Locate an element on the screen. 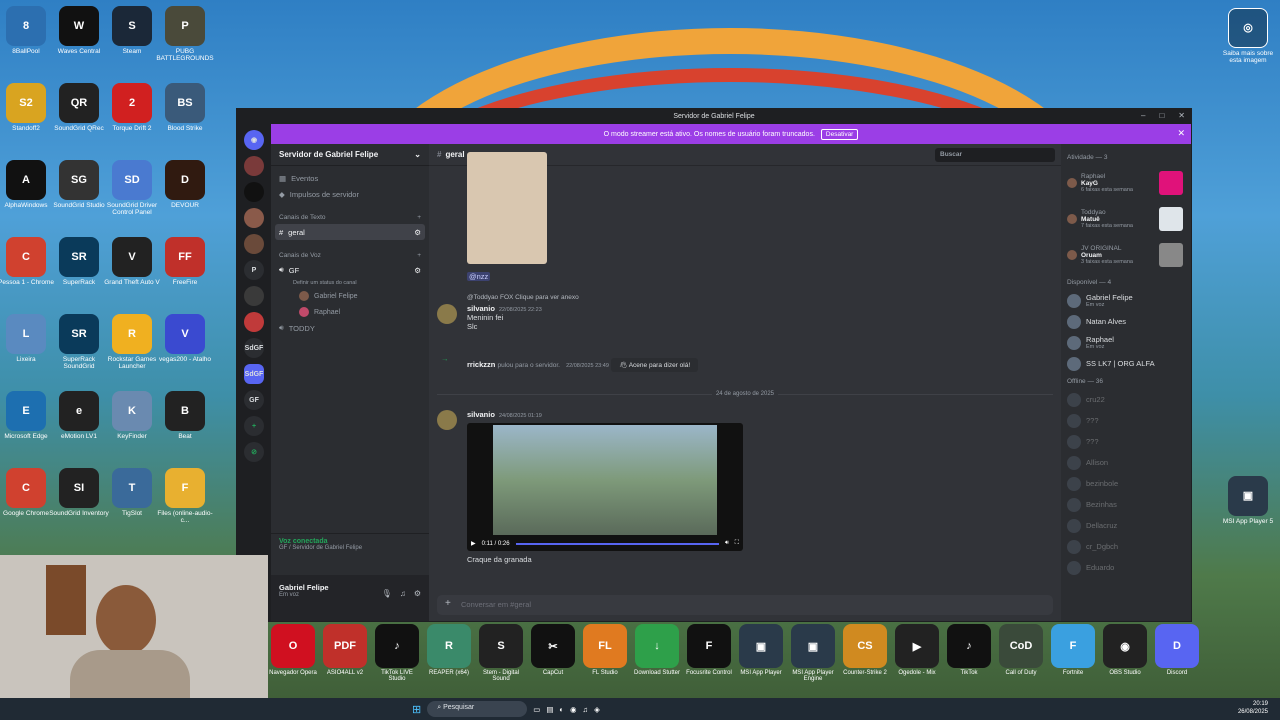 Image resolution: width=1280 pixels, height=720 pixels. sidebar-item-boosts: ◆ Impulsos de servidor is located at coordinates (350, 194).